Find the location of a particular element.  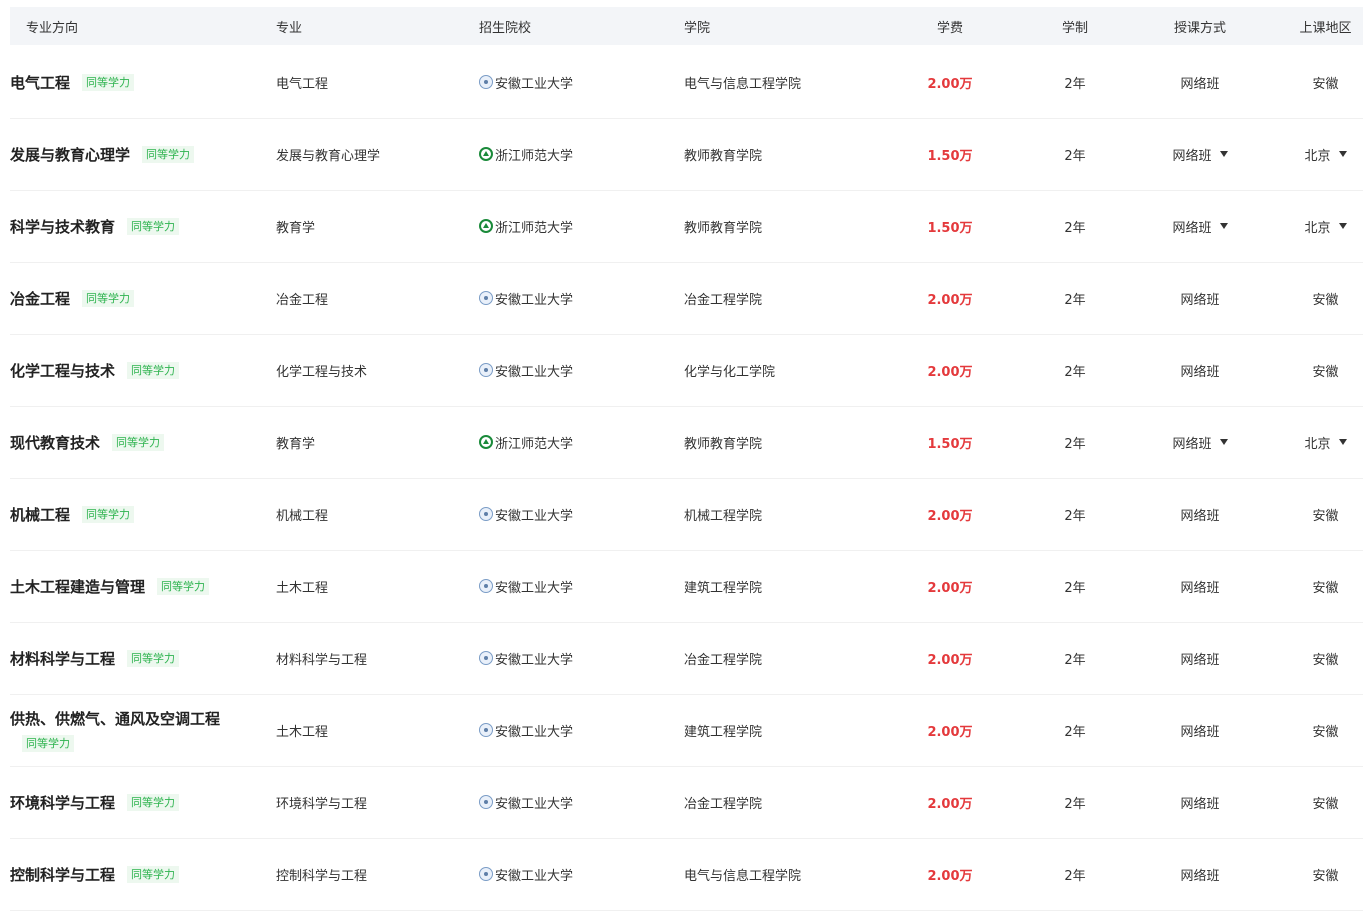

direction-name: 发展与教育心理学 is located at coordinates (70, 154).